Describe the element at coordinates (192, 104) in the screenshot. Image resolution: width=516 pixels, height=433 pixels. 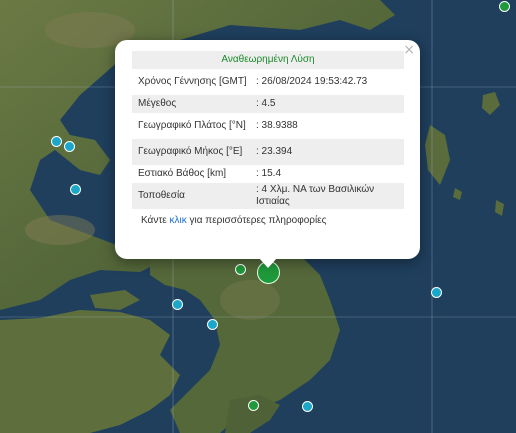
I see `info-label: Μέγεθος` at that location.